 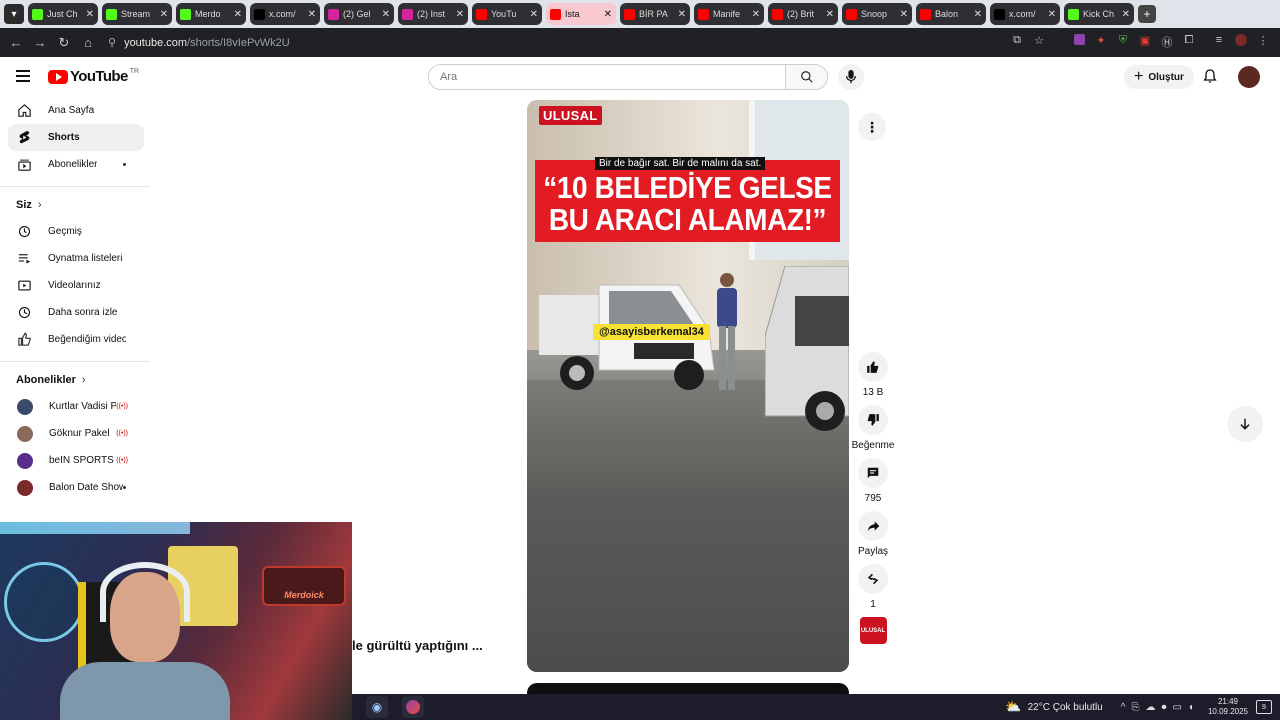 I want to click on browser-tab: Stream ✕, so click(x=137, y=14).